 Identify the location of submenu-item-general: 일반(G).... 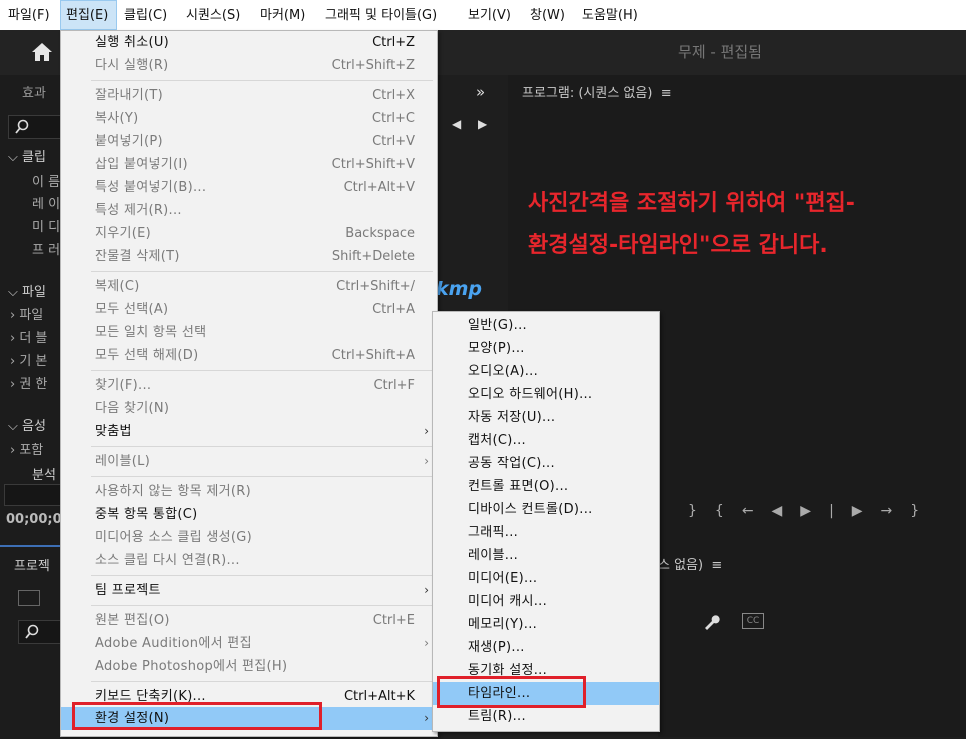
(546, 325).